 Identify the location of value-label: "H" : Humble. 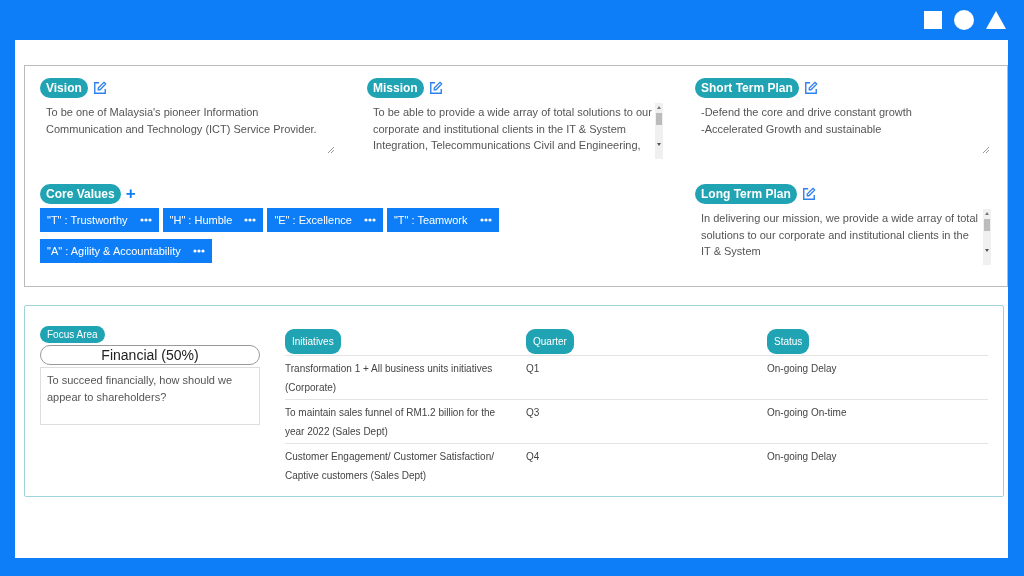
(201, 220).